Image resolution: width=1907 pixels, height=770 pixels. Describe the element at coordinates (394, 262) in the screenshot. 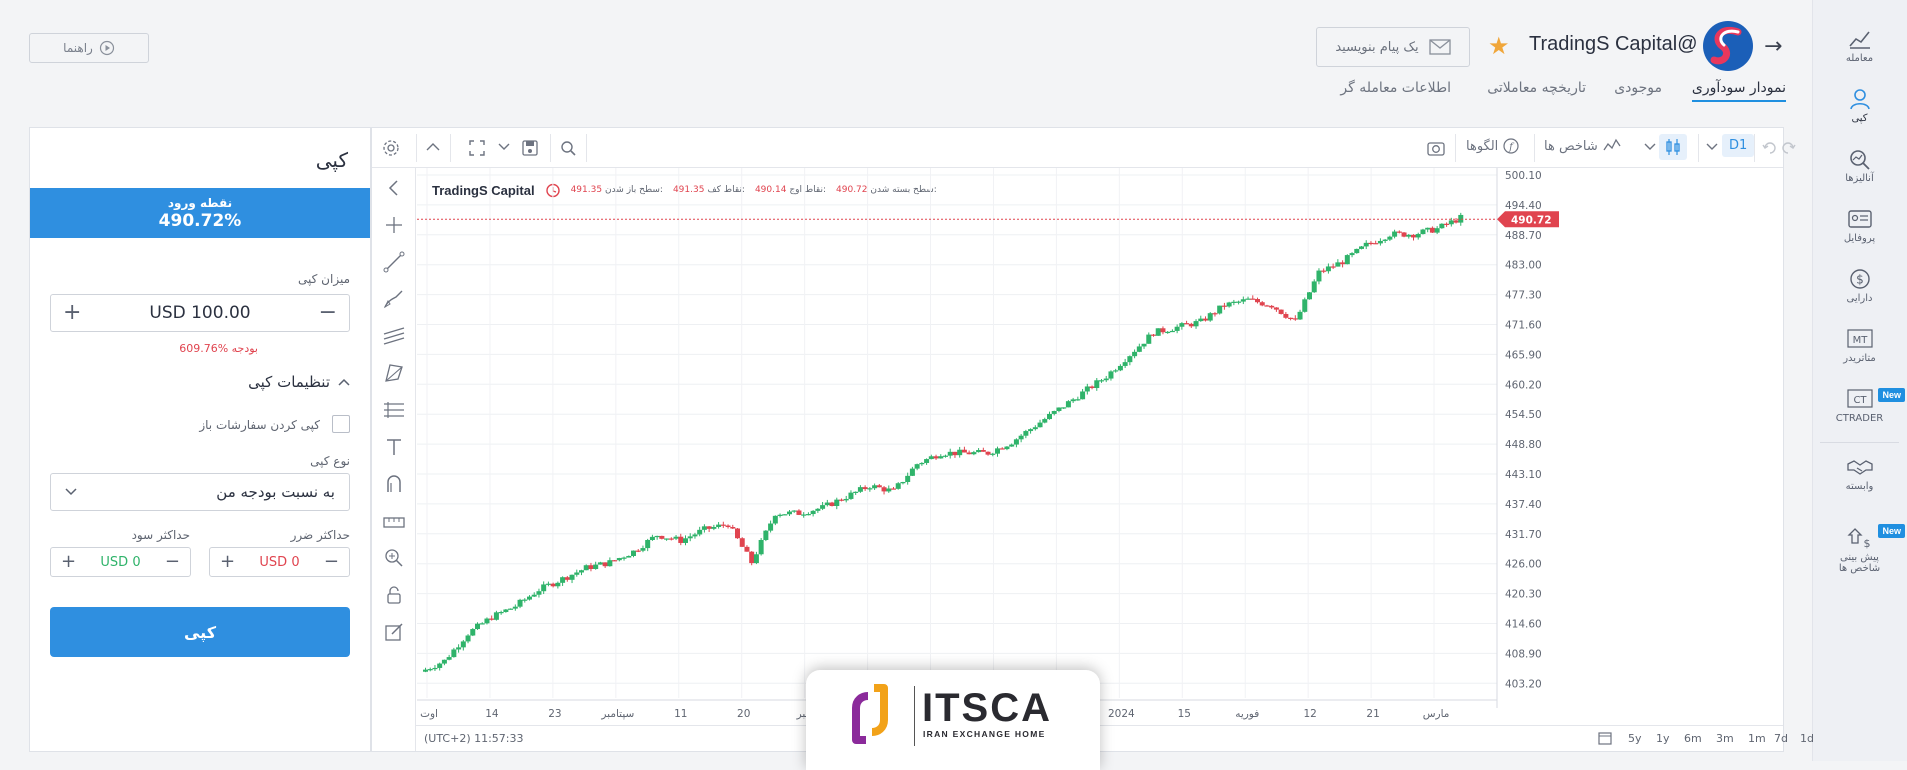

I see `trend-line-icon` at that location.